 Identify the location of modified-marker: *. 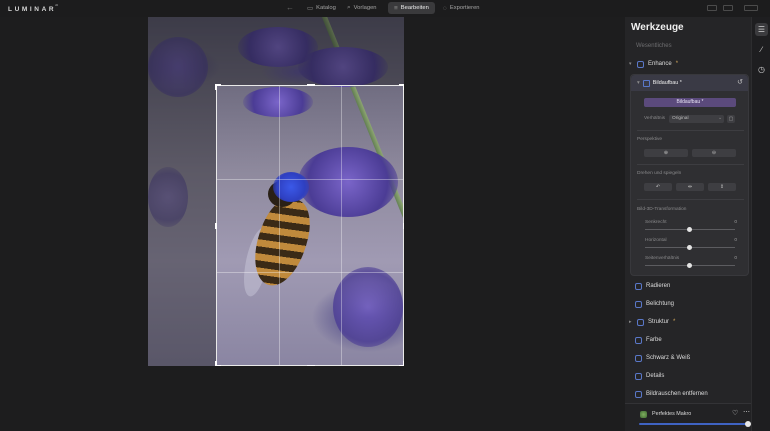
(674, 322).